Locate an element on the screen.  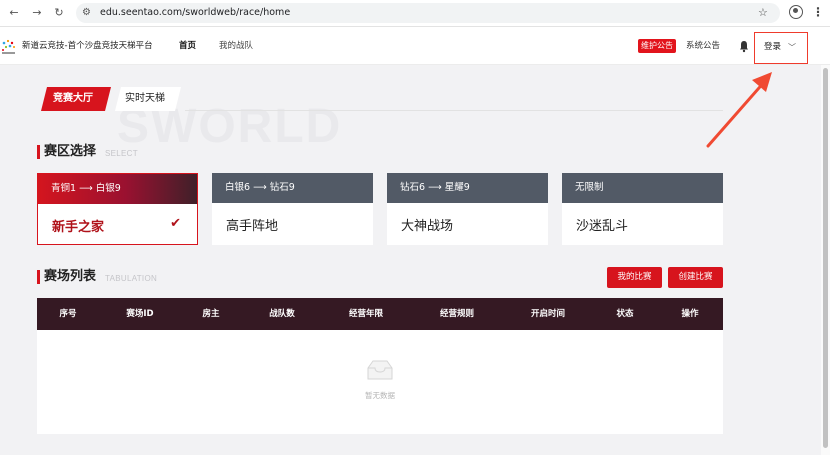
column-header-actions: 操作 is located at coordinates (690, 314).